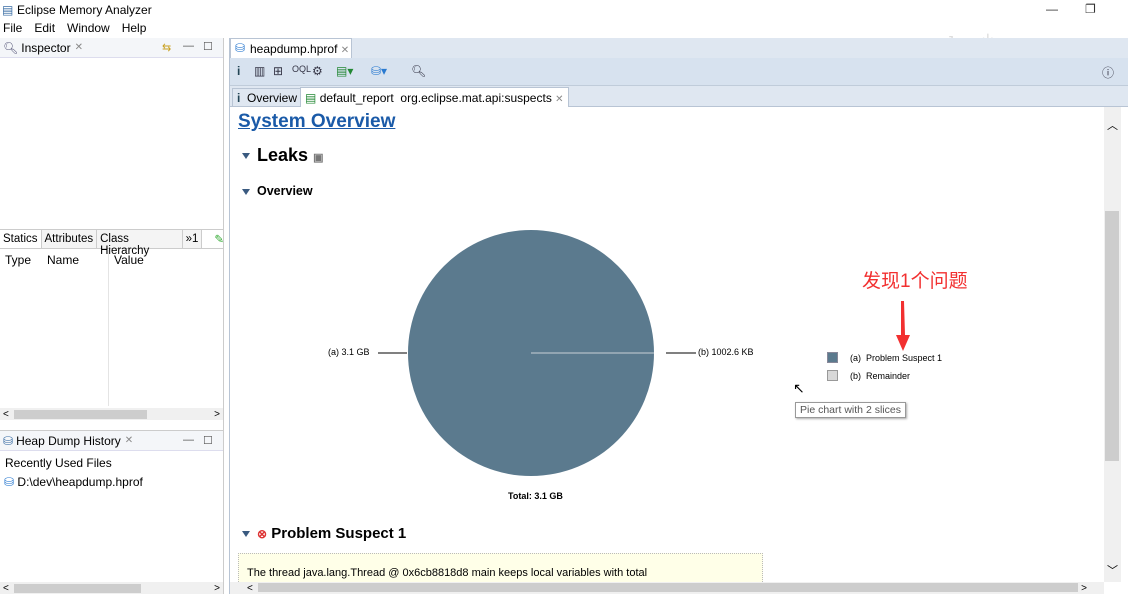 Image resolution: width=1128 pixels, height=594 pixels. What do you see at coordinates (8, 440) in the screenshot?
I see `history-icon: ⛁` at bounding box center [8, 440].